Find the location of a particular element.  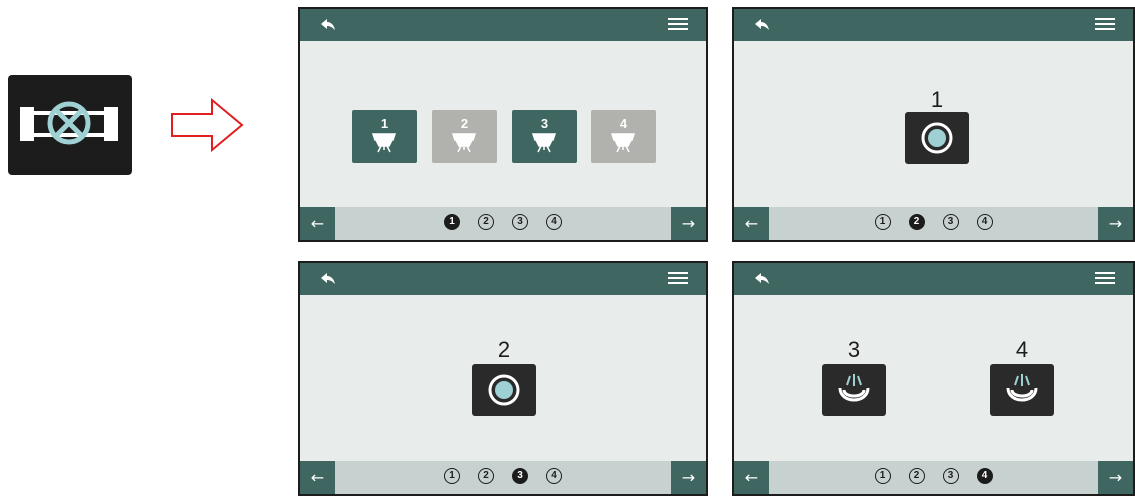

nozzle-number: 3 is located at coordinates (544, 123).